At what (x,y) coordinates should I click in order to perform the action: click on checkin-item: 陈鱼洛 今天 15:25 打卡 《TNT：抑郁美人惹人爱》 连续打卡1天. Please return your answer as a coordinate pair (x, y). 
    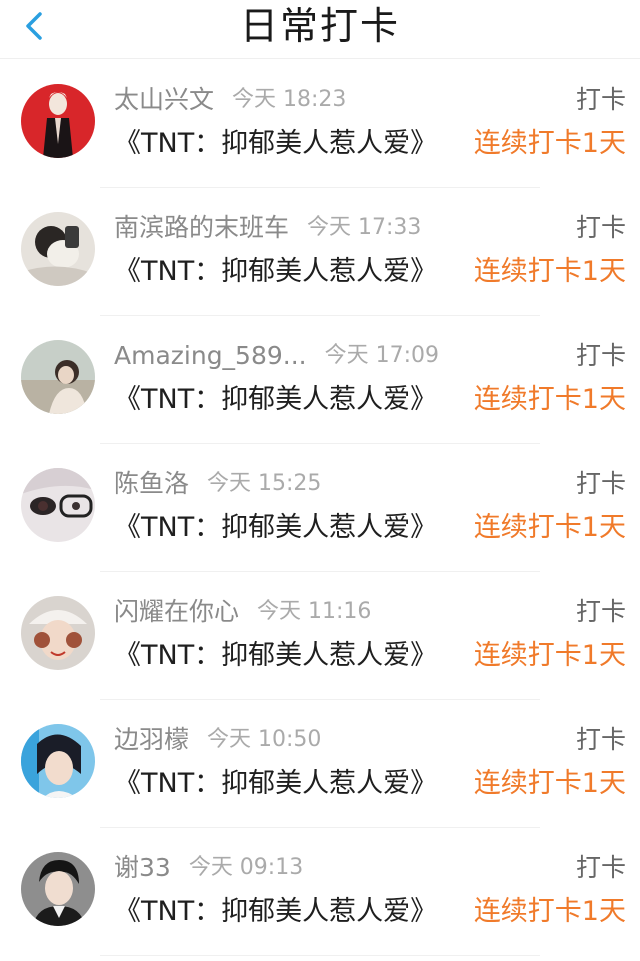
    Looking at the image, I should click on (320, 508).